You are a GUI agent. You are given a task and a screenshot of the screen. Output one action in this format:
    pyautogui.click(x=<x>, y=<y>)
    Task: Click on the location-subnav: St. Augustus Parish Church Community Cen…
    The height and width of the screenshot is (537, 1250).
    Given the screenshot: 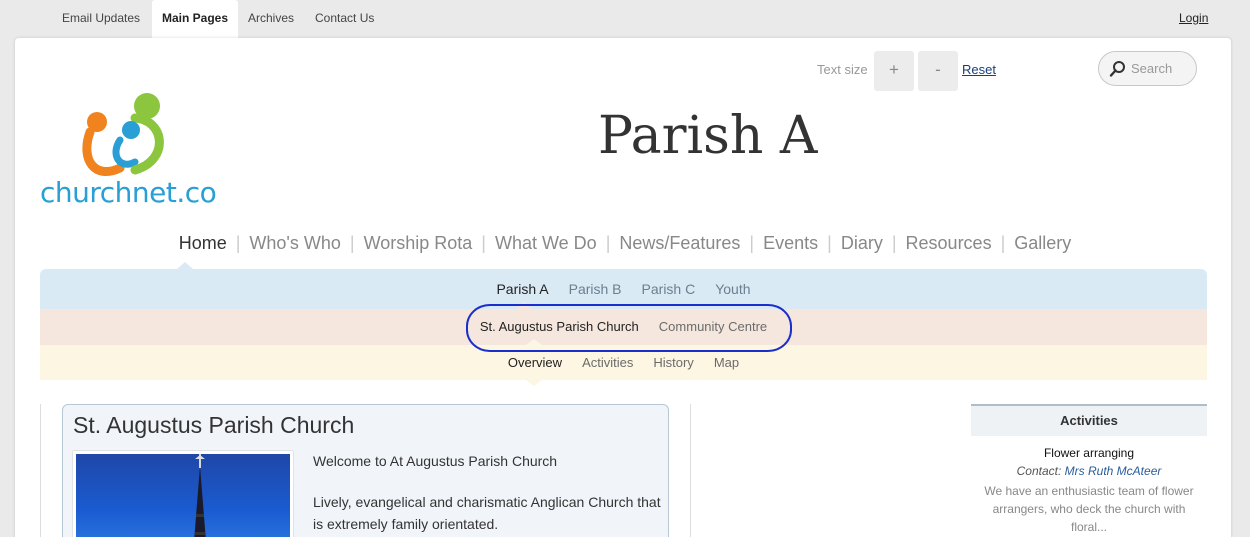 What is the action you would take?
    pyautogui.click(x=623, y=327)
    